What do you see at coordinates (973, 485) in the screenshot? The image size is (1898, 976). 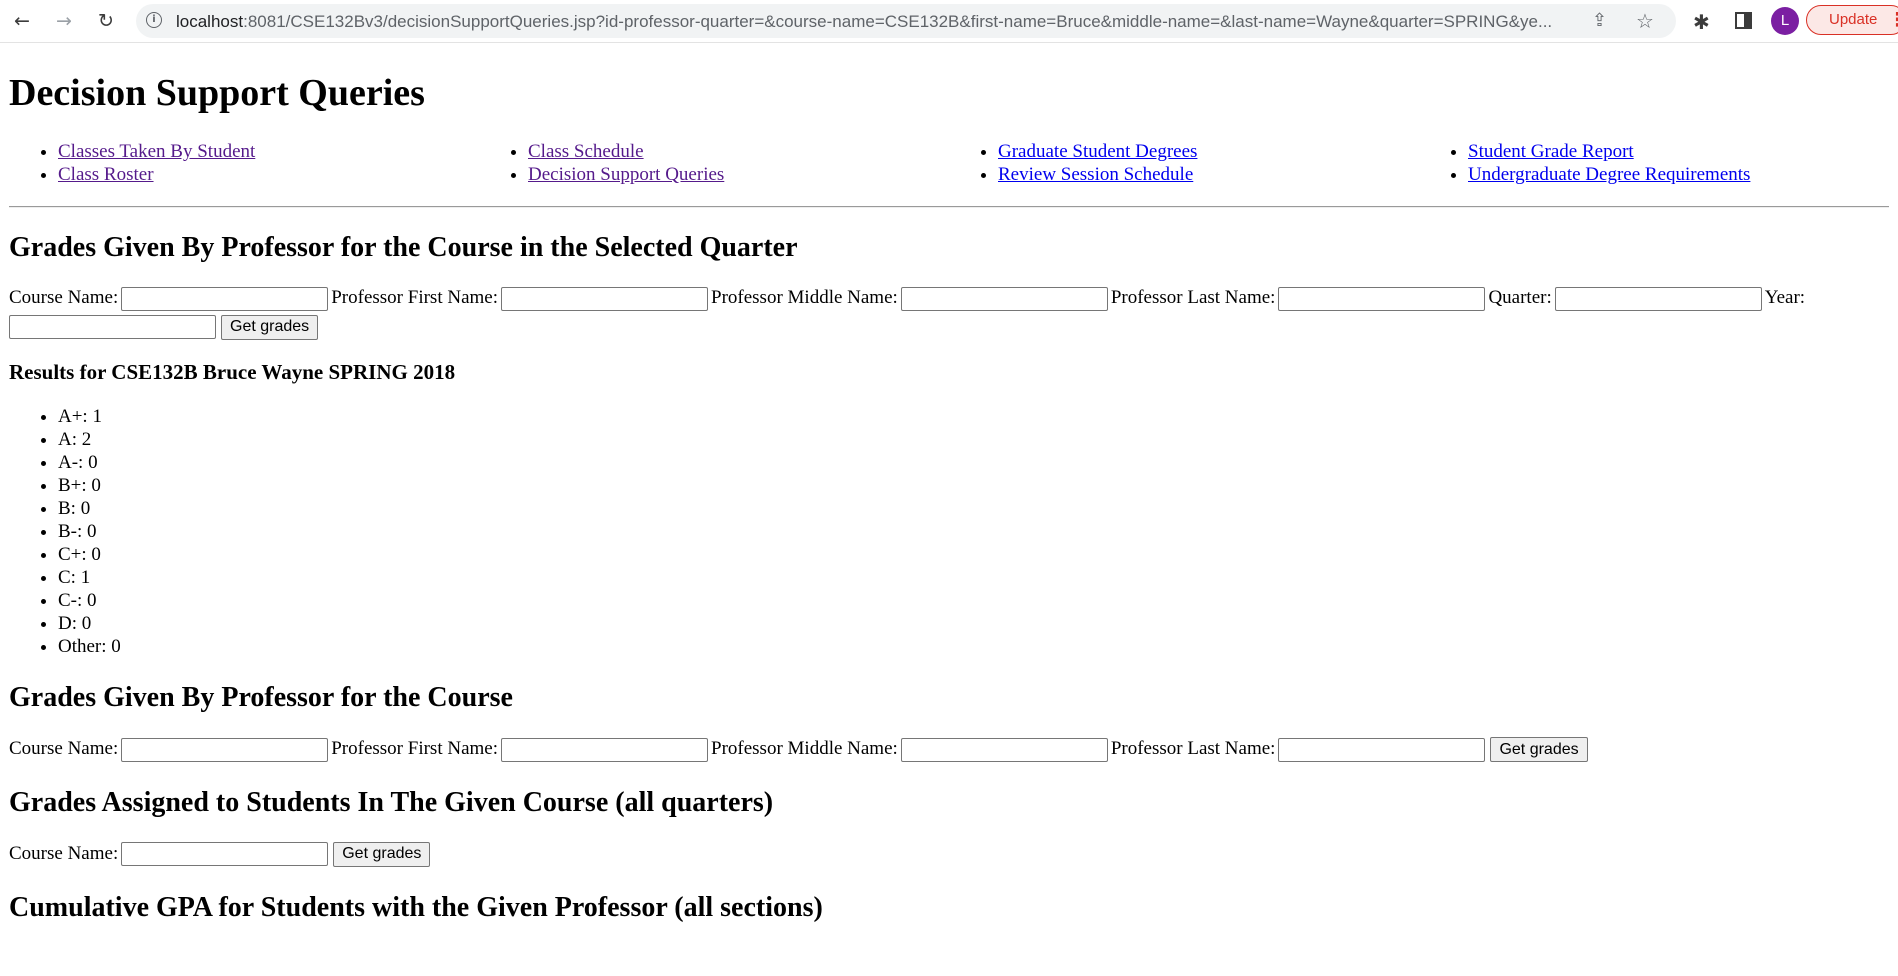 I see `list-item: B+: 0` at bounding box center [973, 485].